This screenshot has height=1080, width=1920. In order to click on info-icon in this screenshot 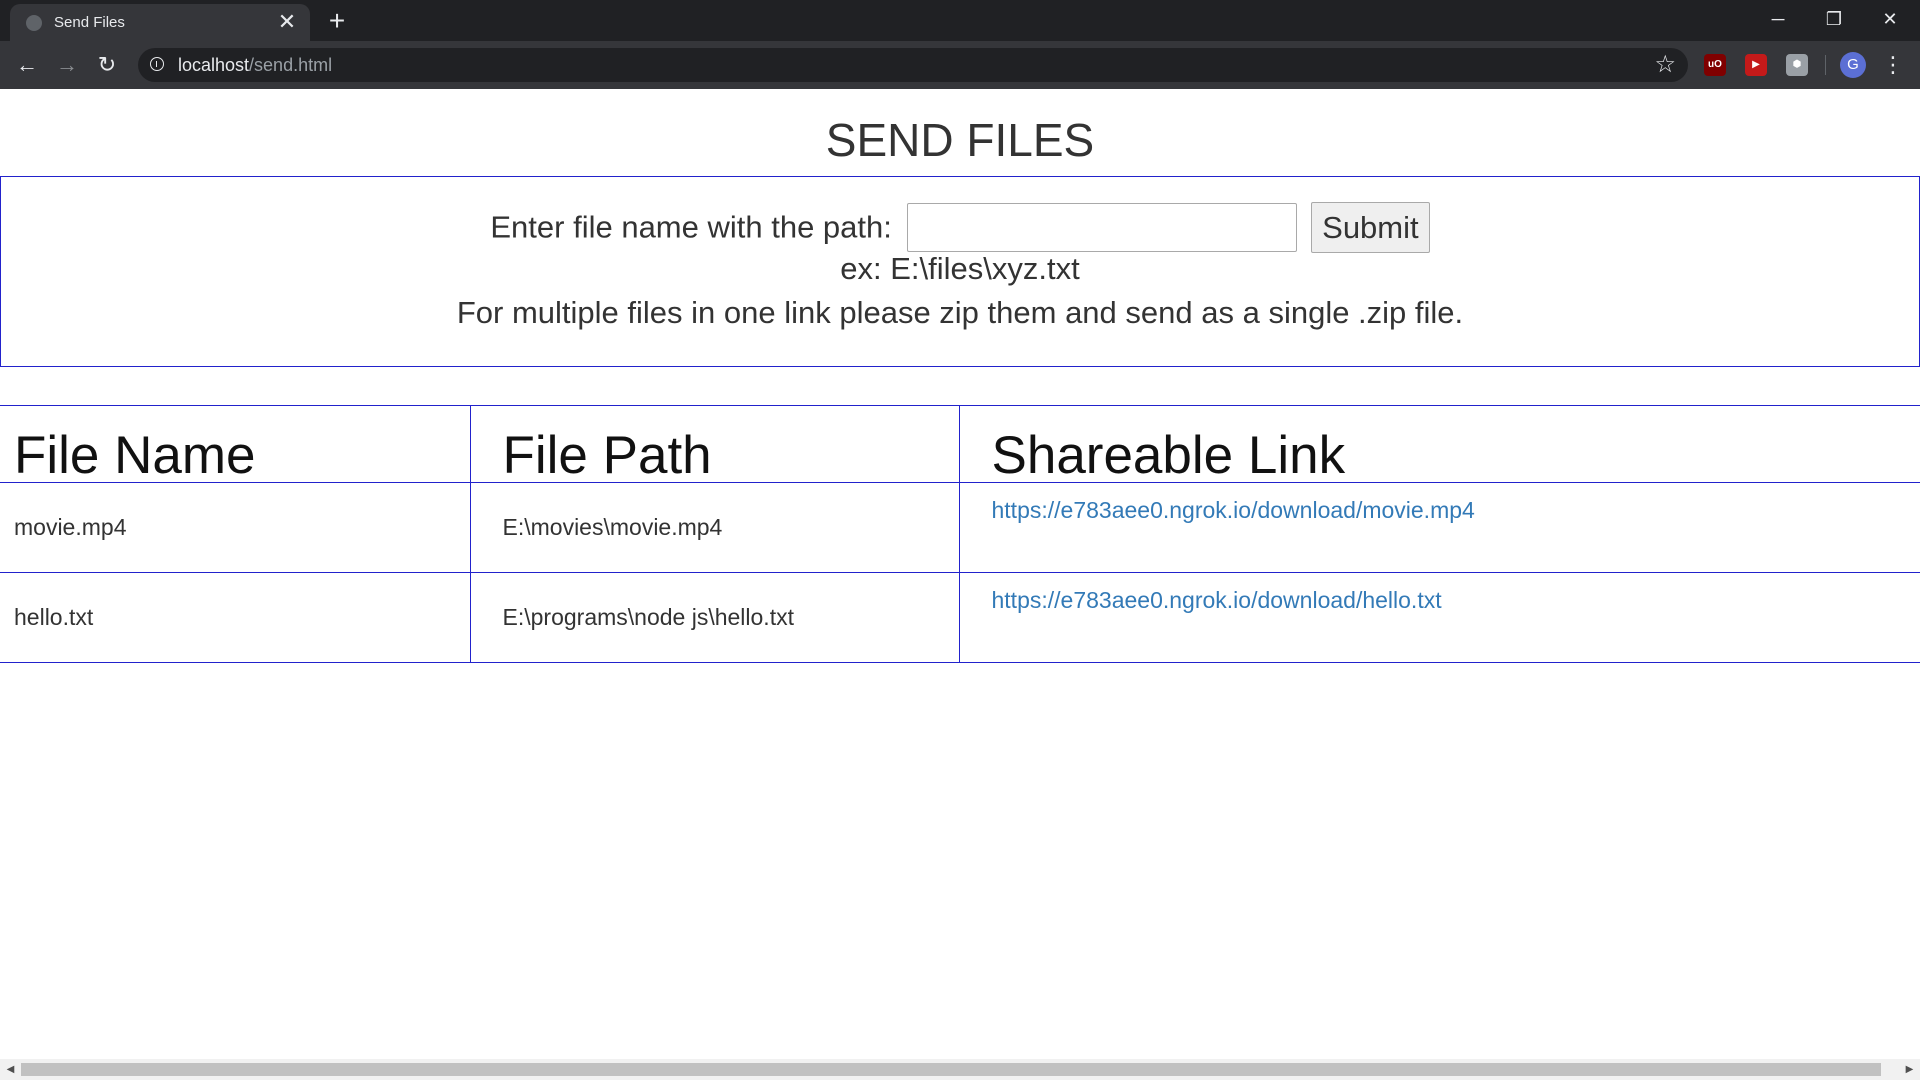, I will do `click(157, 64)`.